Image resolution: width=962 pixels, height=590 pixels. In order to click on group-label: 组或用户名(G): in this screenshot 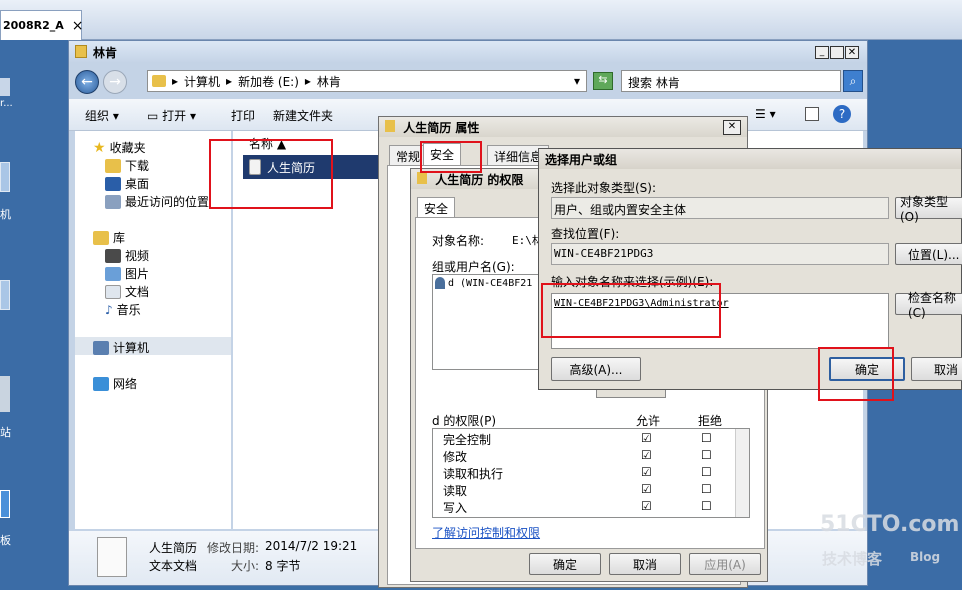, I will do `click(473, 267)`.